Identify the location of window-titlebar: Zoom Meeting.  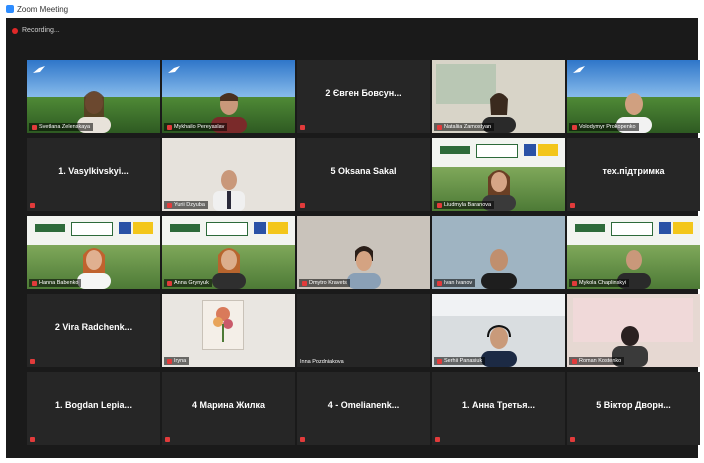
(352, 9).